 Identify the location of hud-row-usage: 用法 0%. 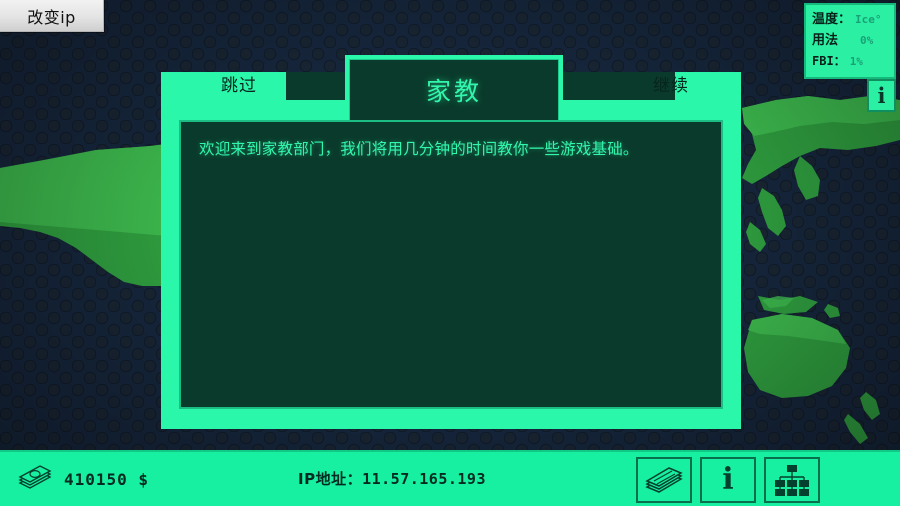
(850, 40).